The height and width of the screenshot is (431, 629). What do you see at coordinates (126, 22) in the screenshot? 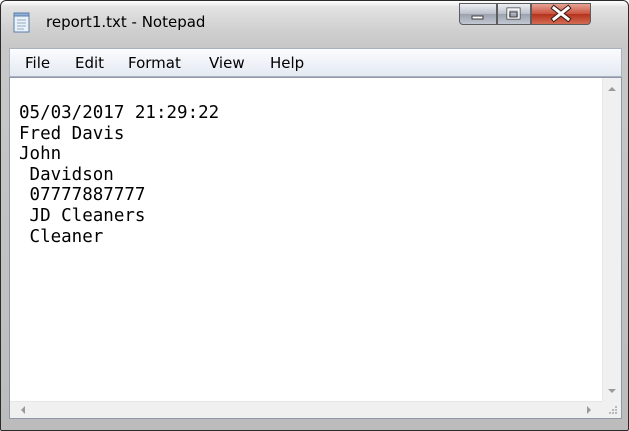
I see `window-title: report1.txt - Notepad` at bounding box center [126, 22].